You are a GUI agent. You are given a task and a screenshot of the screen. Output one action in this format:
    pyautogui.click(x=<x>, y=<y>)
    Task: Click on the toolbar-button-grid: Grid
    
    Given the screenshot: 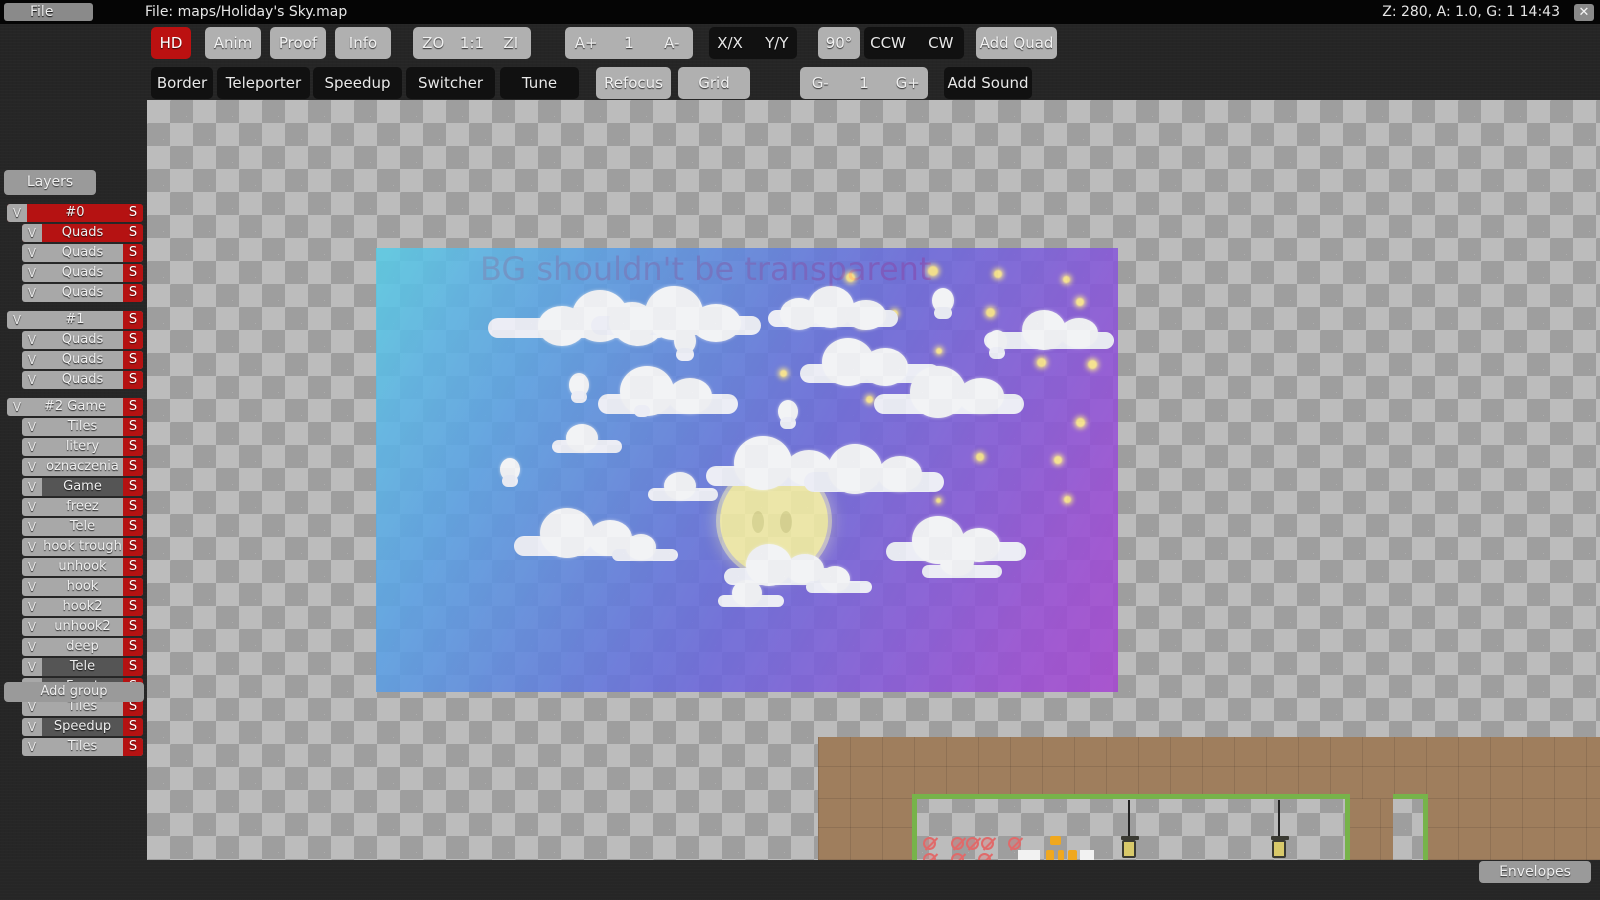 What is the action you would take?
    pyautogui.click(x=714, y=83)
    